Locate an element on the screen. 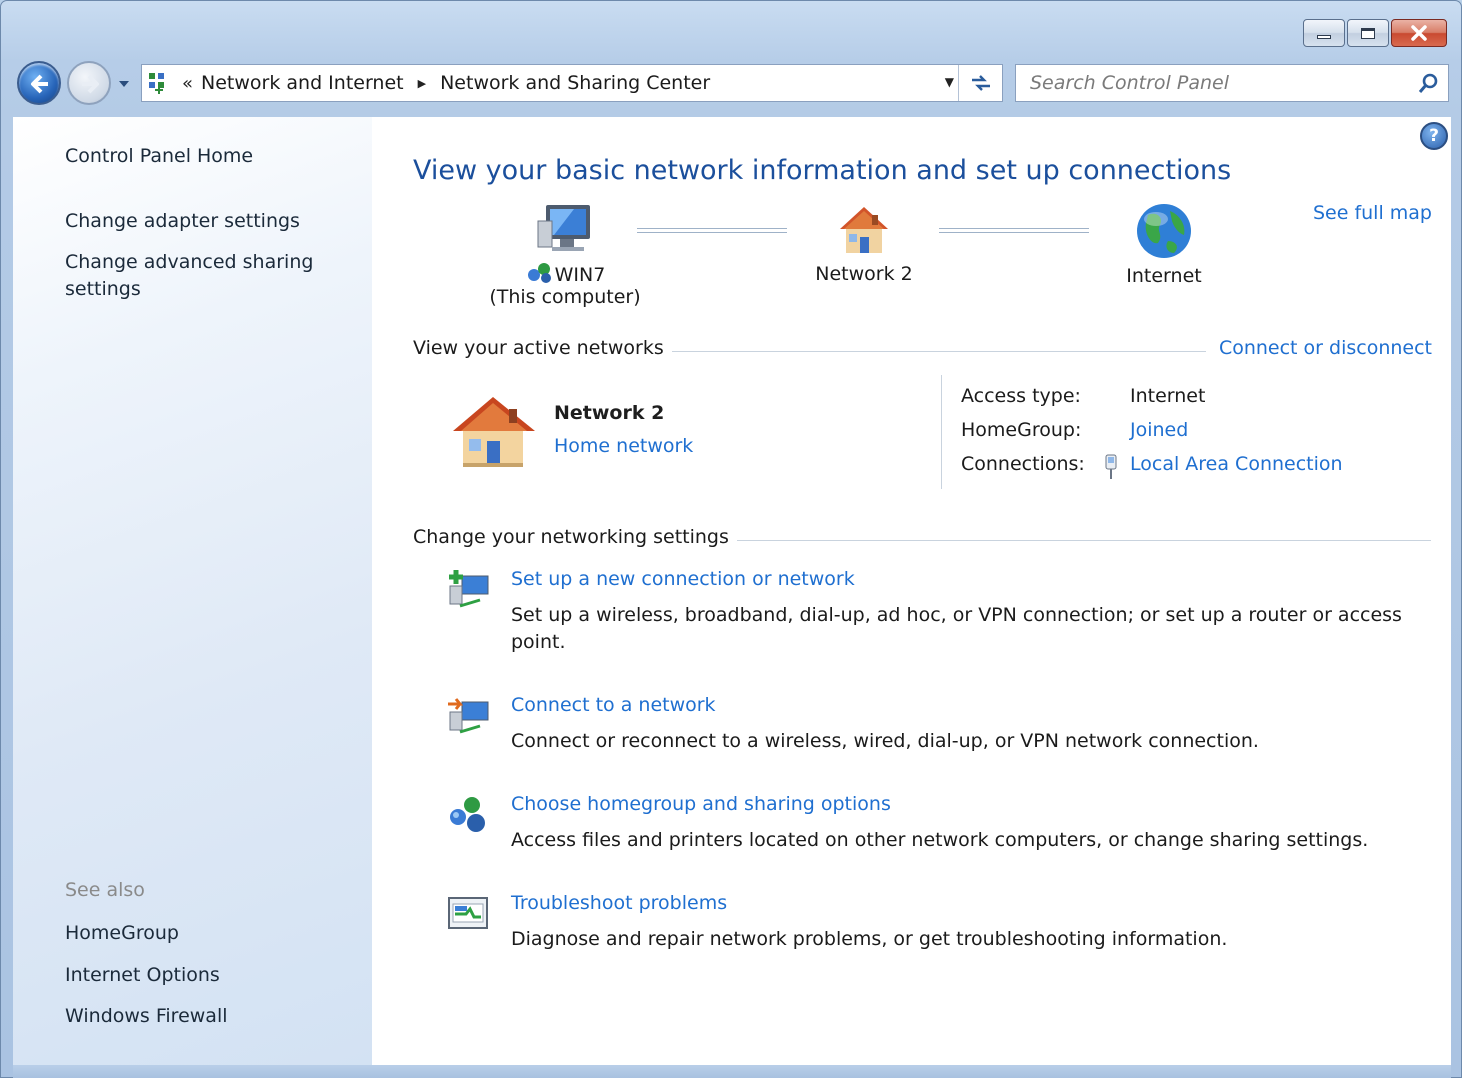 Image resolution: width=1462 pixels, height=1078 pixels. homegroup-small-icon is located at coordinates (539, 273).